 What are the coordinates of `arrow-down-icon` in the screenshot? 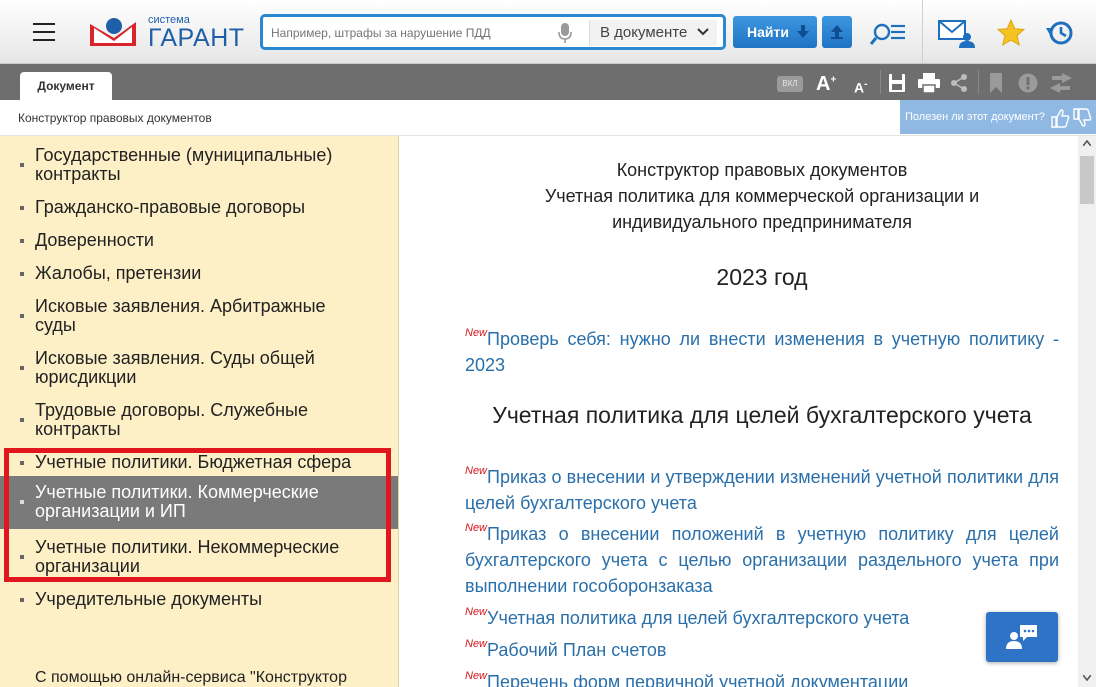 It's located at (803, 31).